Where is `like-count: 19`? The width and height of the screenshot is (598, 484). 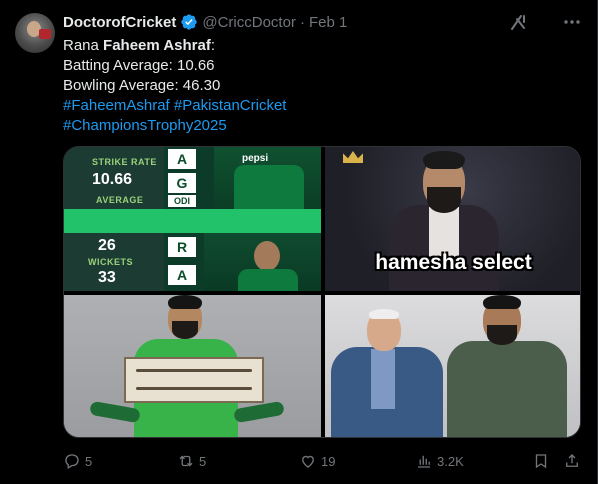 like-count: 19 is located at coordinates (328, 461).